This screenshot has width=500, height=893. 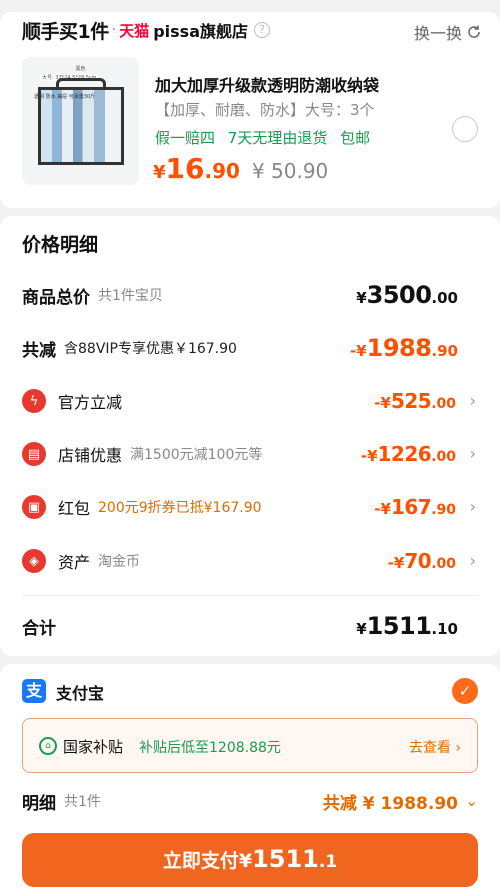 I want to click on product-spec: 【加厚、耐磨、防水】大号：3个, so click(x=265, y=109).